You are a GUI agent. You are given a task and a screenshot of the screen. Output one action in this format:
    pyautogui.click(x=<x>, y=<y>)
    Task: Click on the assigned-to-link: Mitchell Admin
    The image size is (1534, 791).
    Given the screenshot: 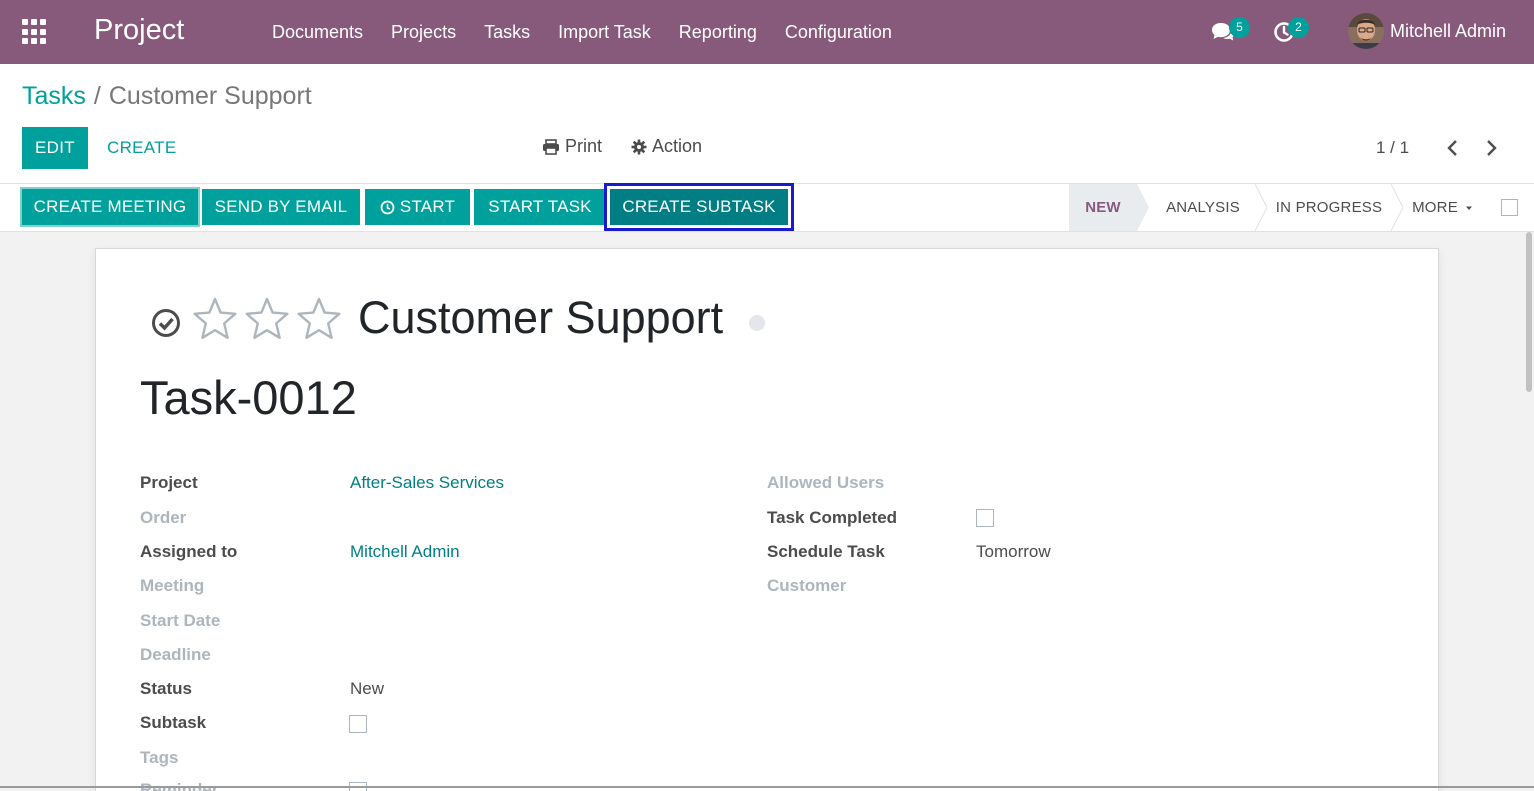 What is the action you would take?
    pyautogui.click(x=405, y=552)
    